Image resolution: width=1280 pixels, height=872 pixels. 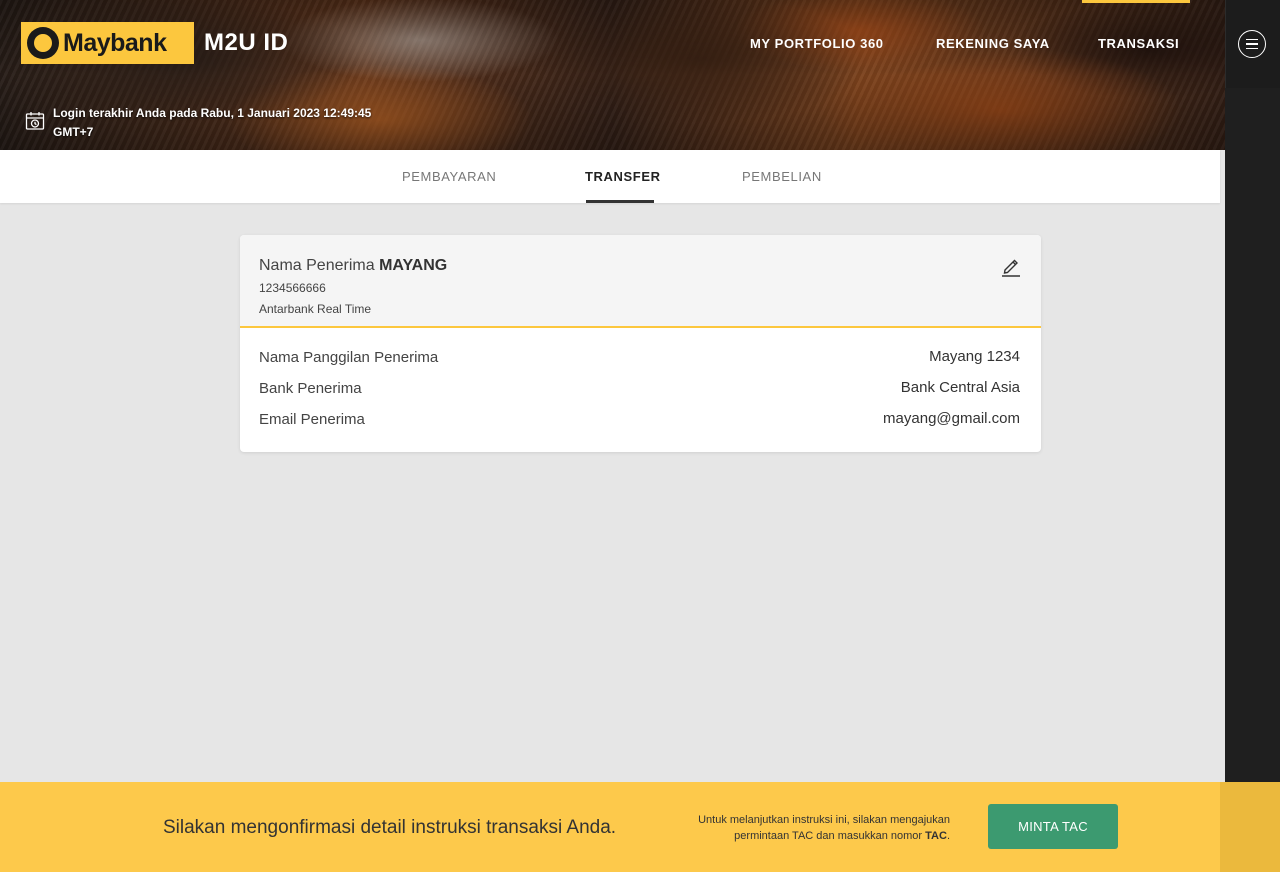 I want to click on detail-value: mayang@gmail.com, so click(x=951, y=418).